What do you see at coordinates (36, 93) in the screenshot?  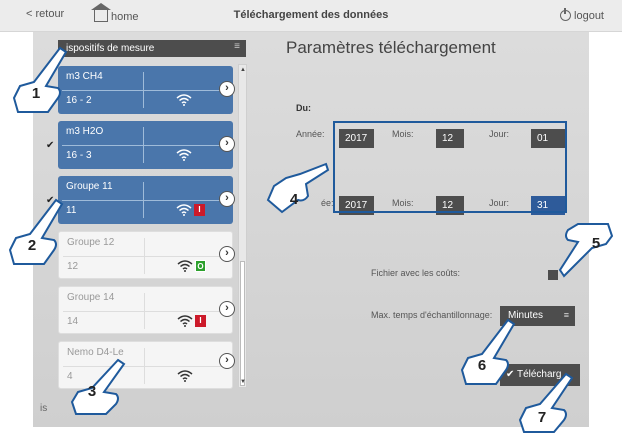 I see `callout-number: 1` at bounding box center [36, 93].